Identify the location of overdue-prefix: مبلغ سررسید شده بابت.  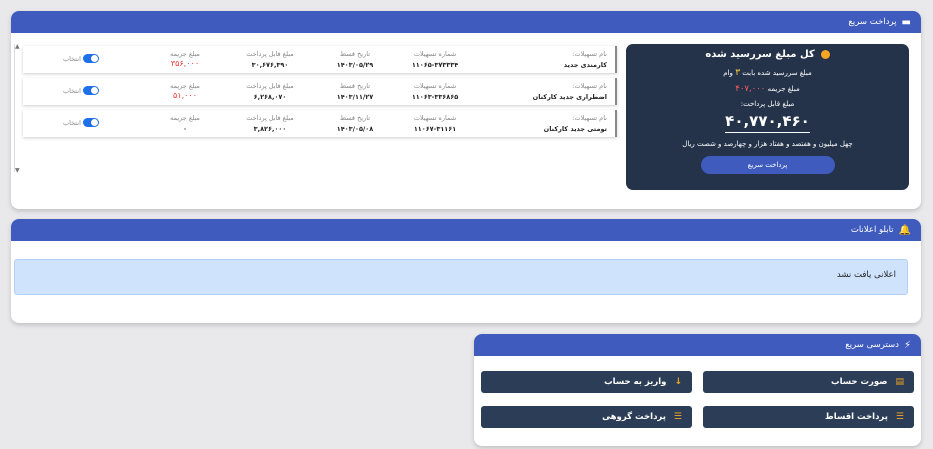
(777, 73).